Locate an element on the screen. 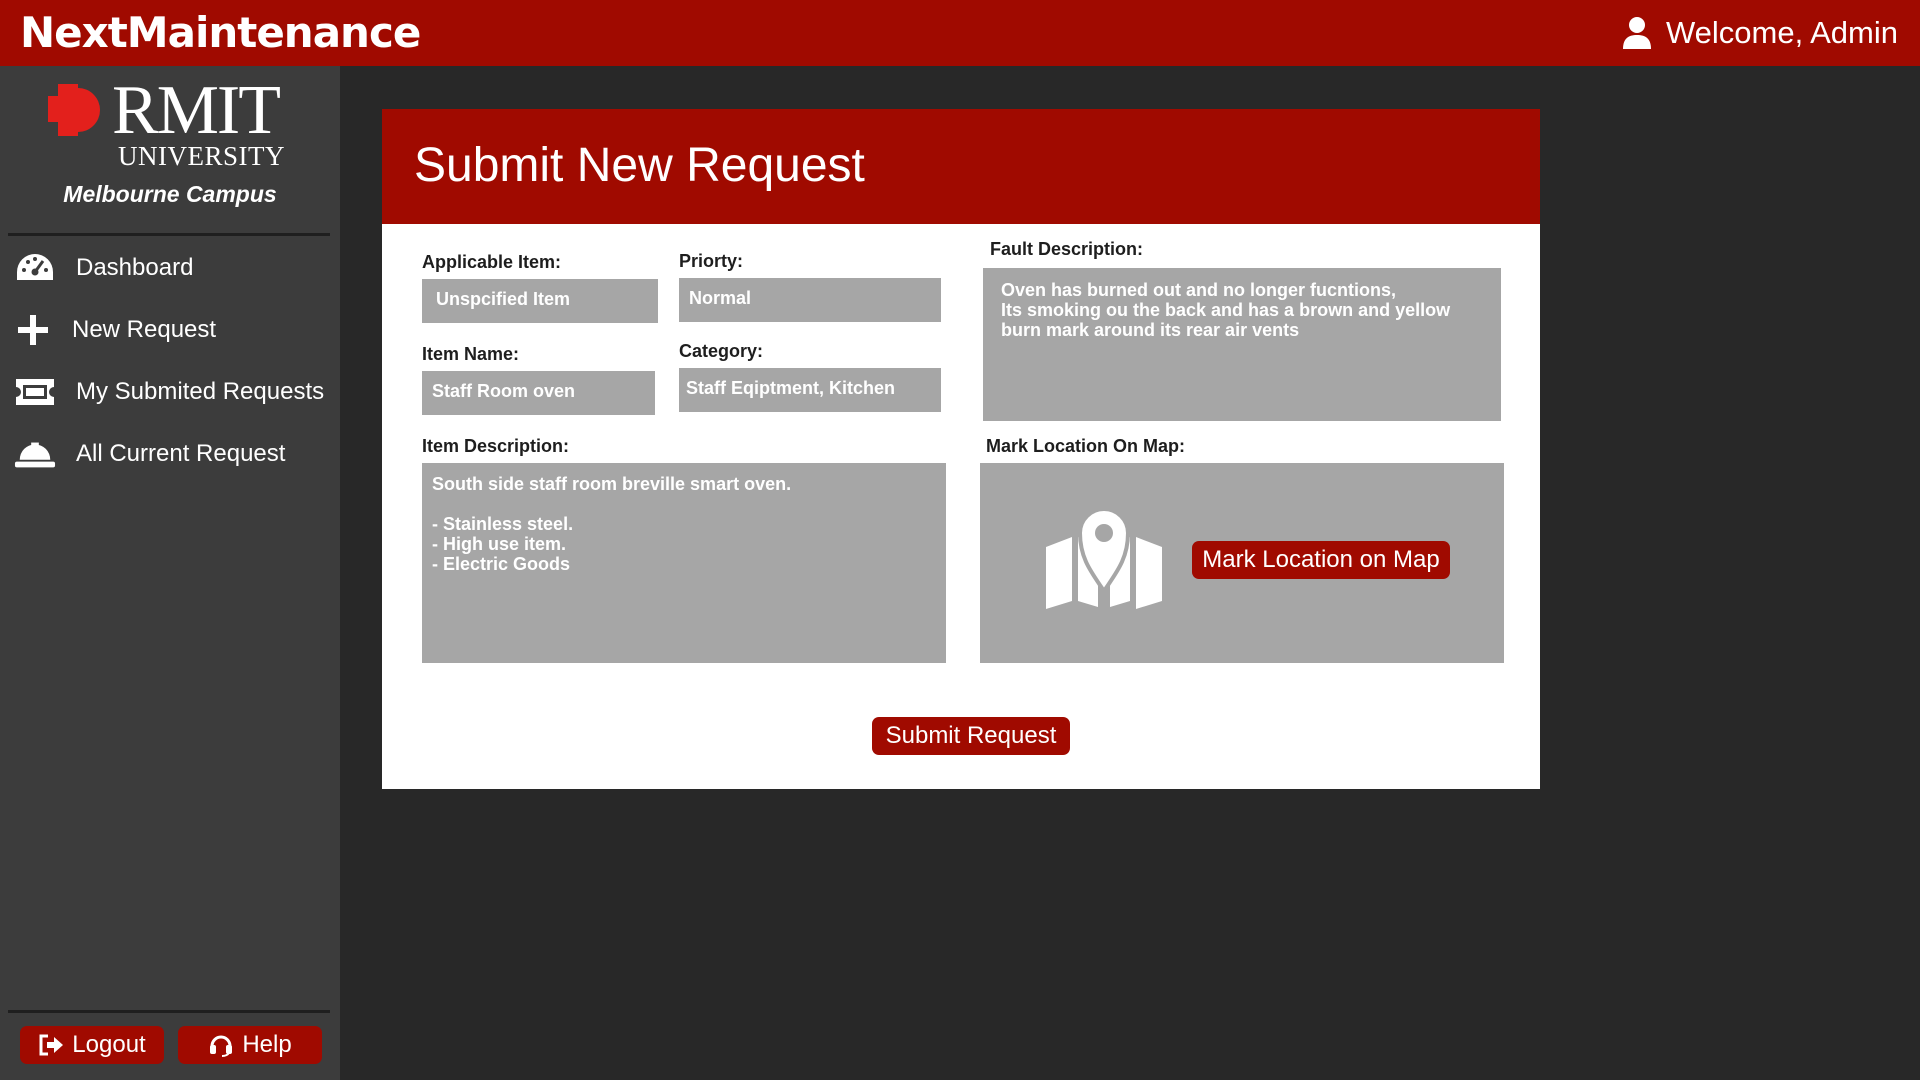  applicable-item-label: Applicable Item: is located at coordinates (492, 262).